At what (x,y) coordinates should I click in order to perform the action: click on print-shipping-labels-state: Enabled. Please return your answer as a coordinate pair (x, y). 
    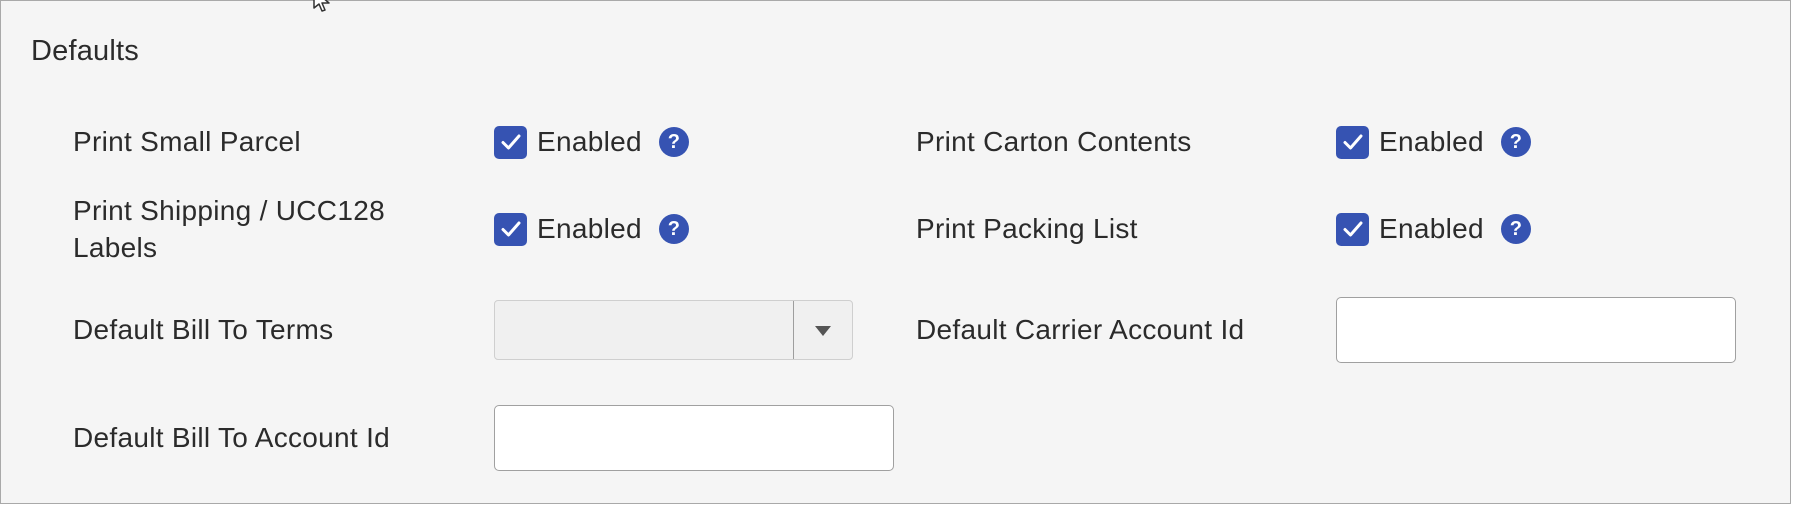
    Looking at the image, I should click on (589, 228).